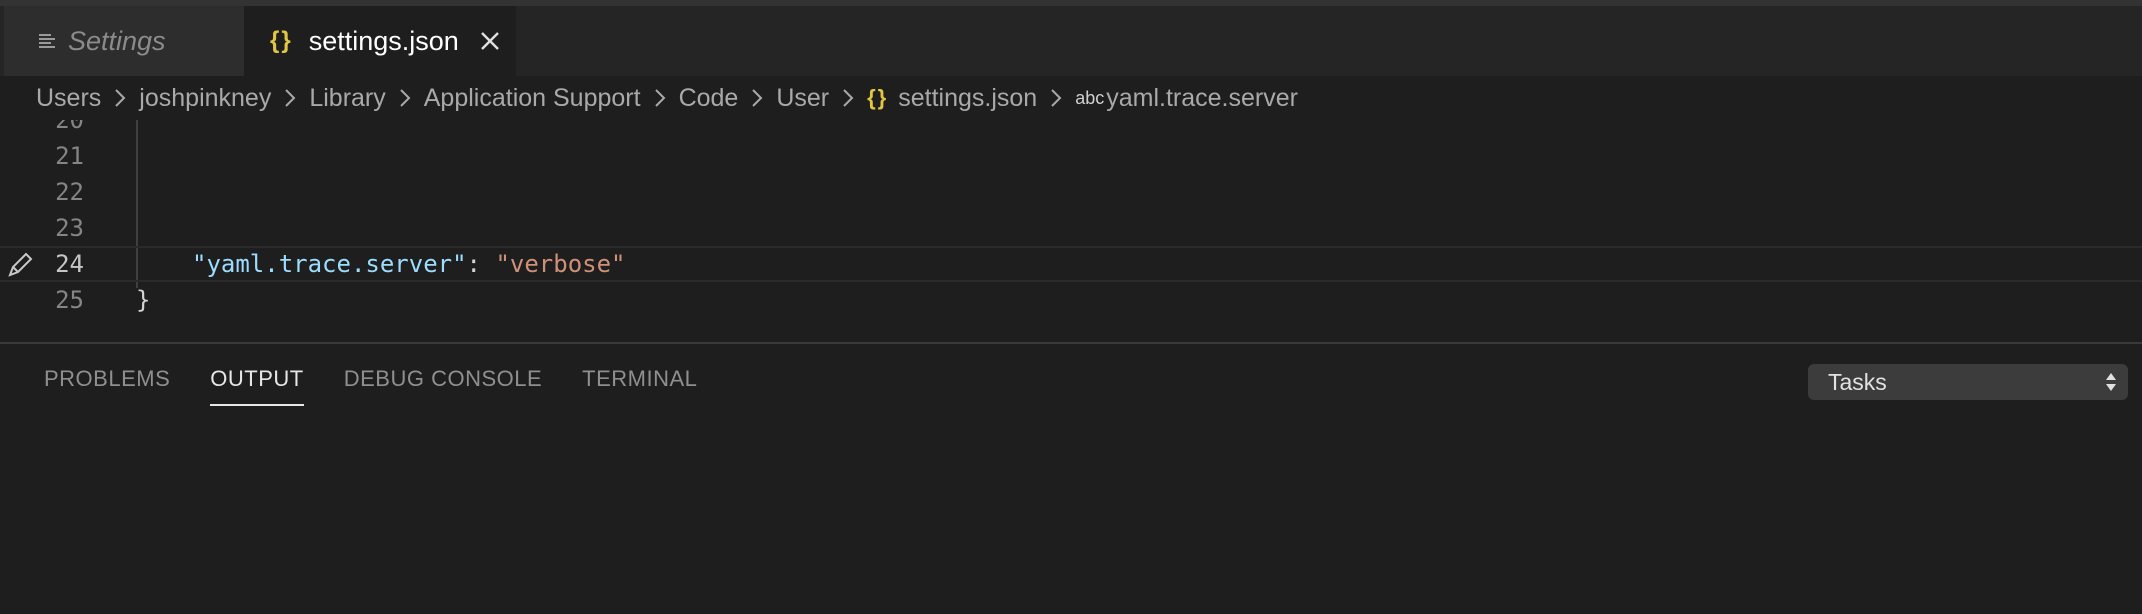 The image size is (2142, 614). I want to click on tab-debug-console: DEBUG CONSOLE, so click(443, 386).